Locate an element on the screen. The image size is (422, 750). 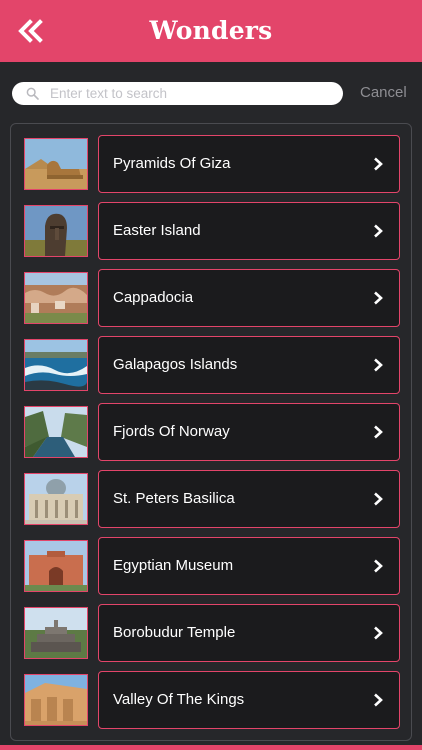
list-item: Cappadocia is located at coordinates (211, 298).